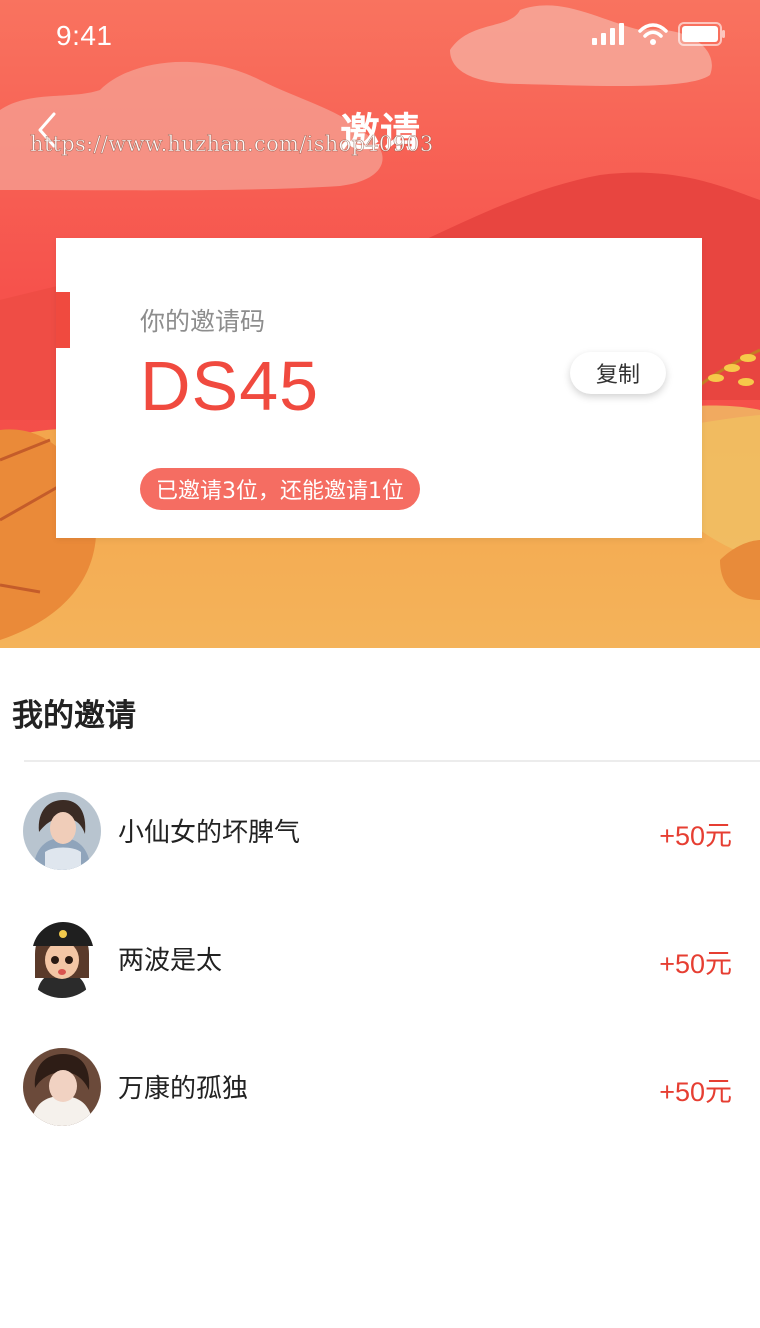  I want to click on invite-code-label: 你的邀请码, so click(203, 321).